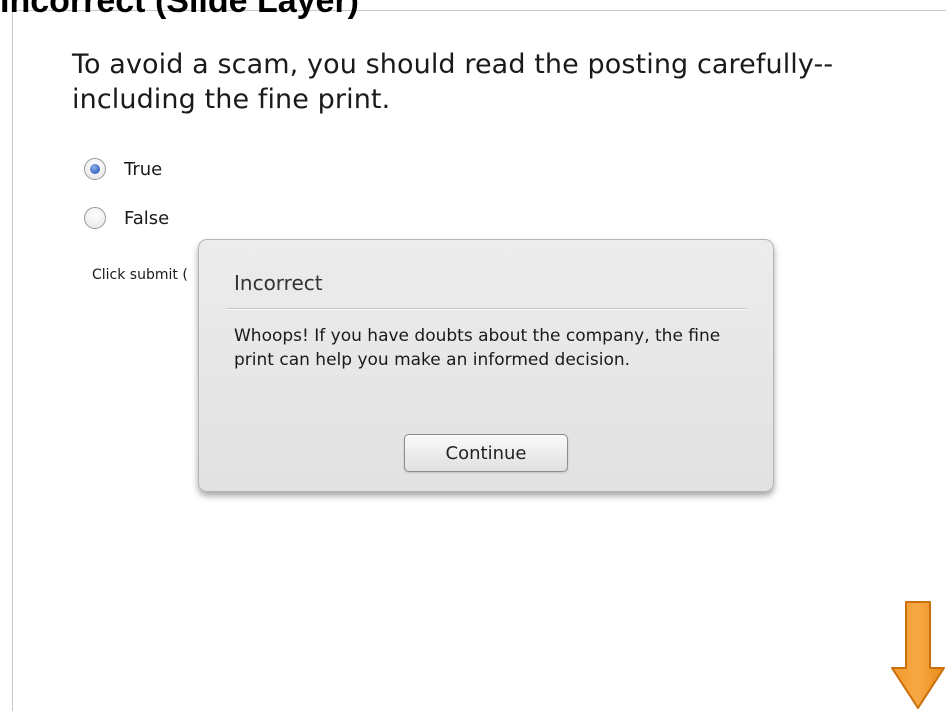 This screenshot has width=946, height=711. I want to click on submit-hint: Click submit (, so click(140, 275).